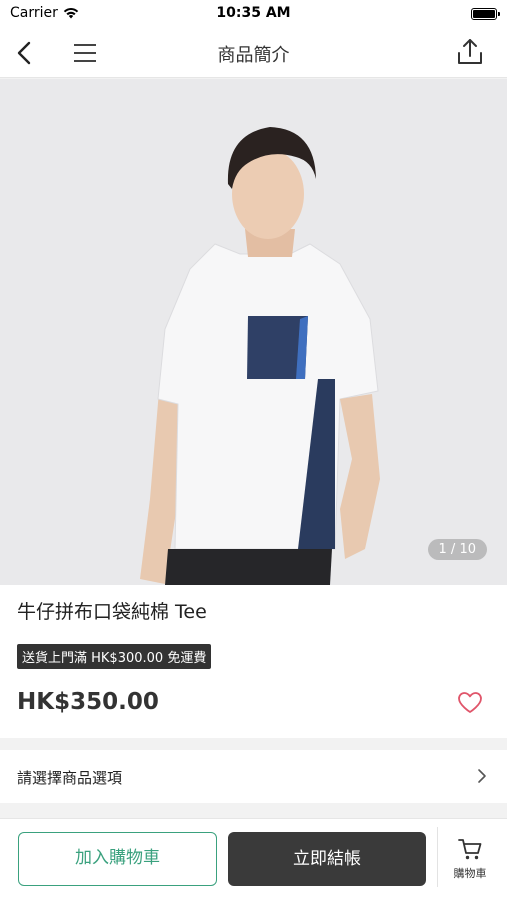  I want to click on cart-label: 購物車, so click(470, 873).